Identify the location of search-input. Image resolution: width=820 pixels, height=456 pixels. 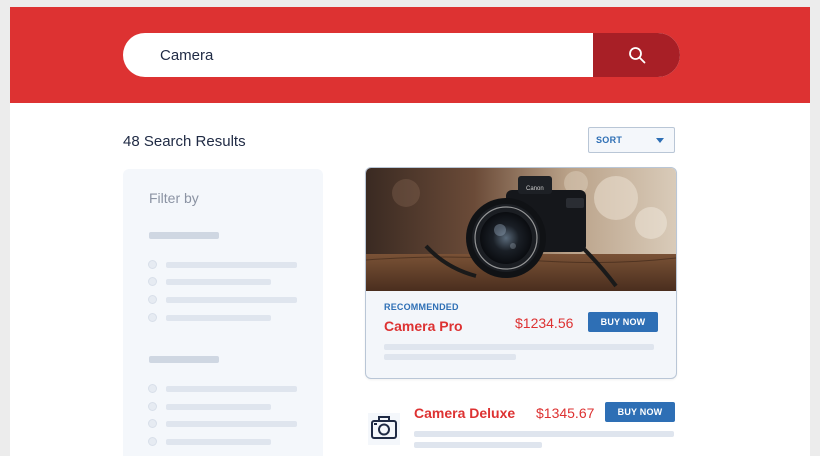
(358, 55).